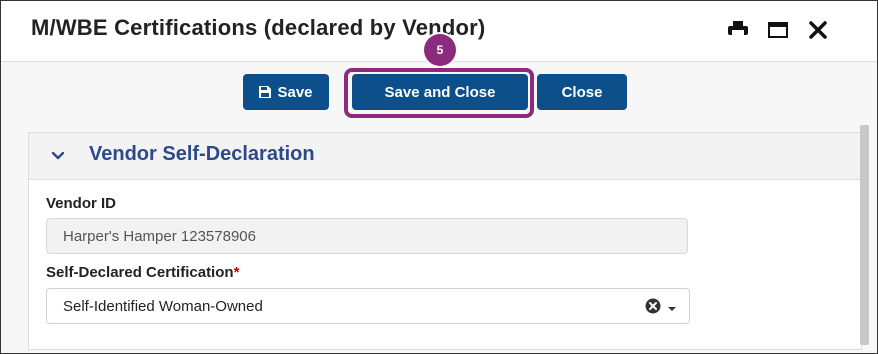 The image size is (878, 354). Describe the element at coordinates (440, 50) in the screenshot. I see `step-number-badge: 5` at that location.